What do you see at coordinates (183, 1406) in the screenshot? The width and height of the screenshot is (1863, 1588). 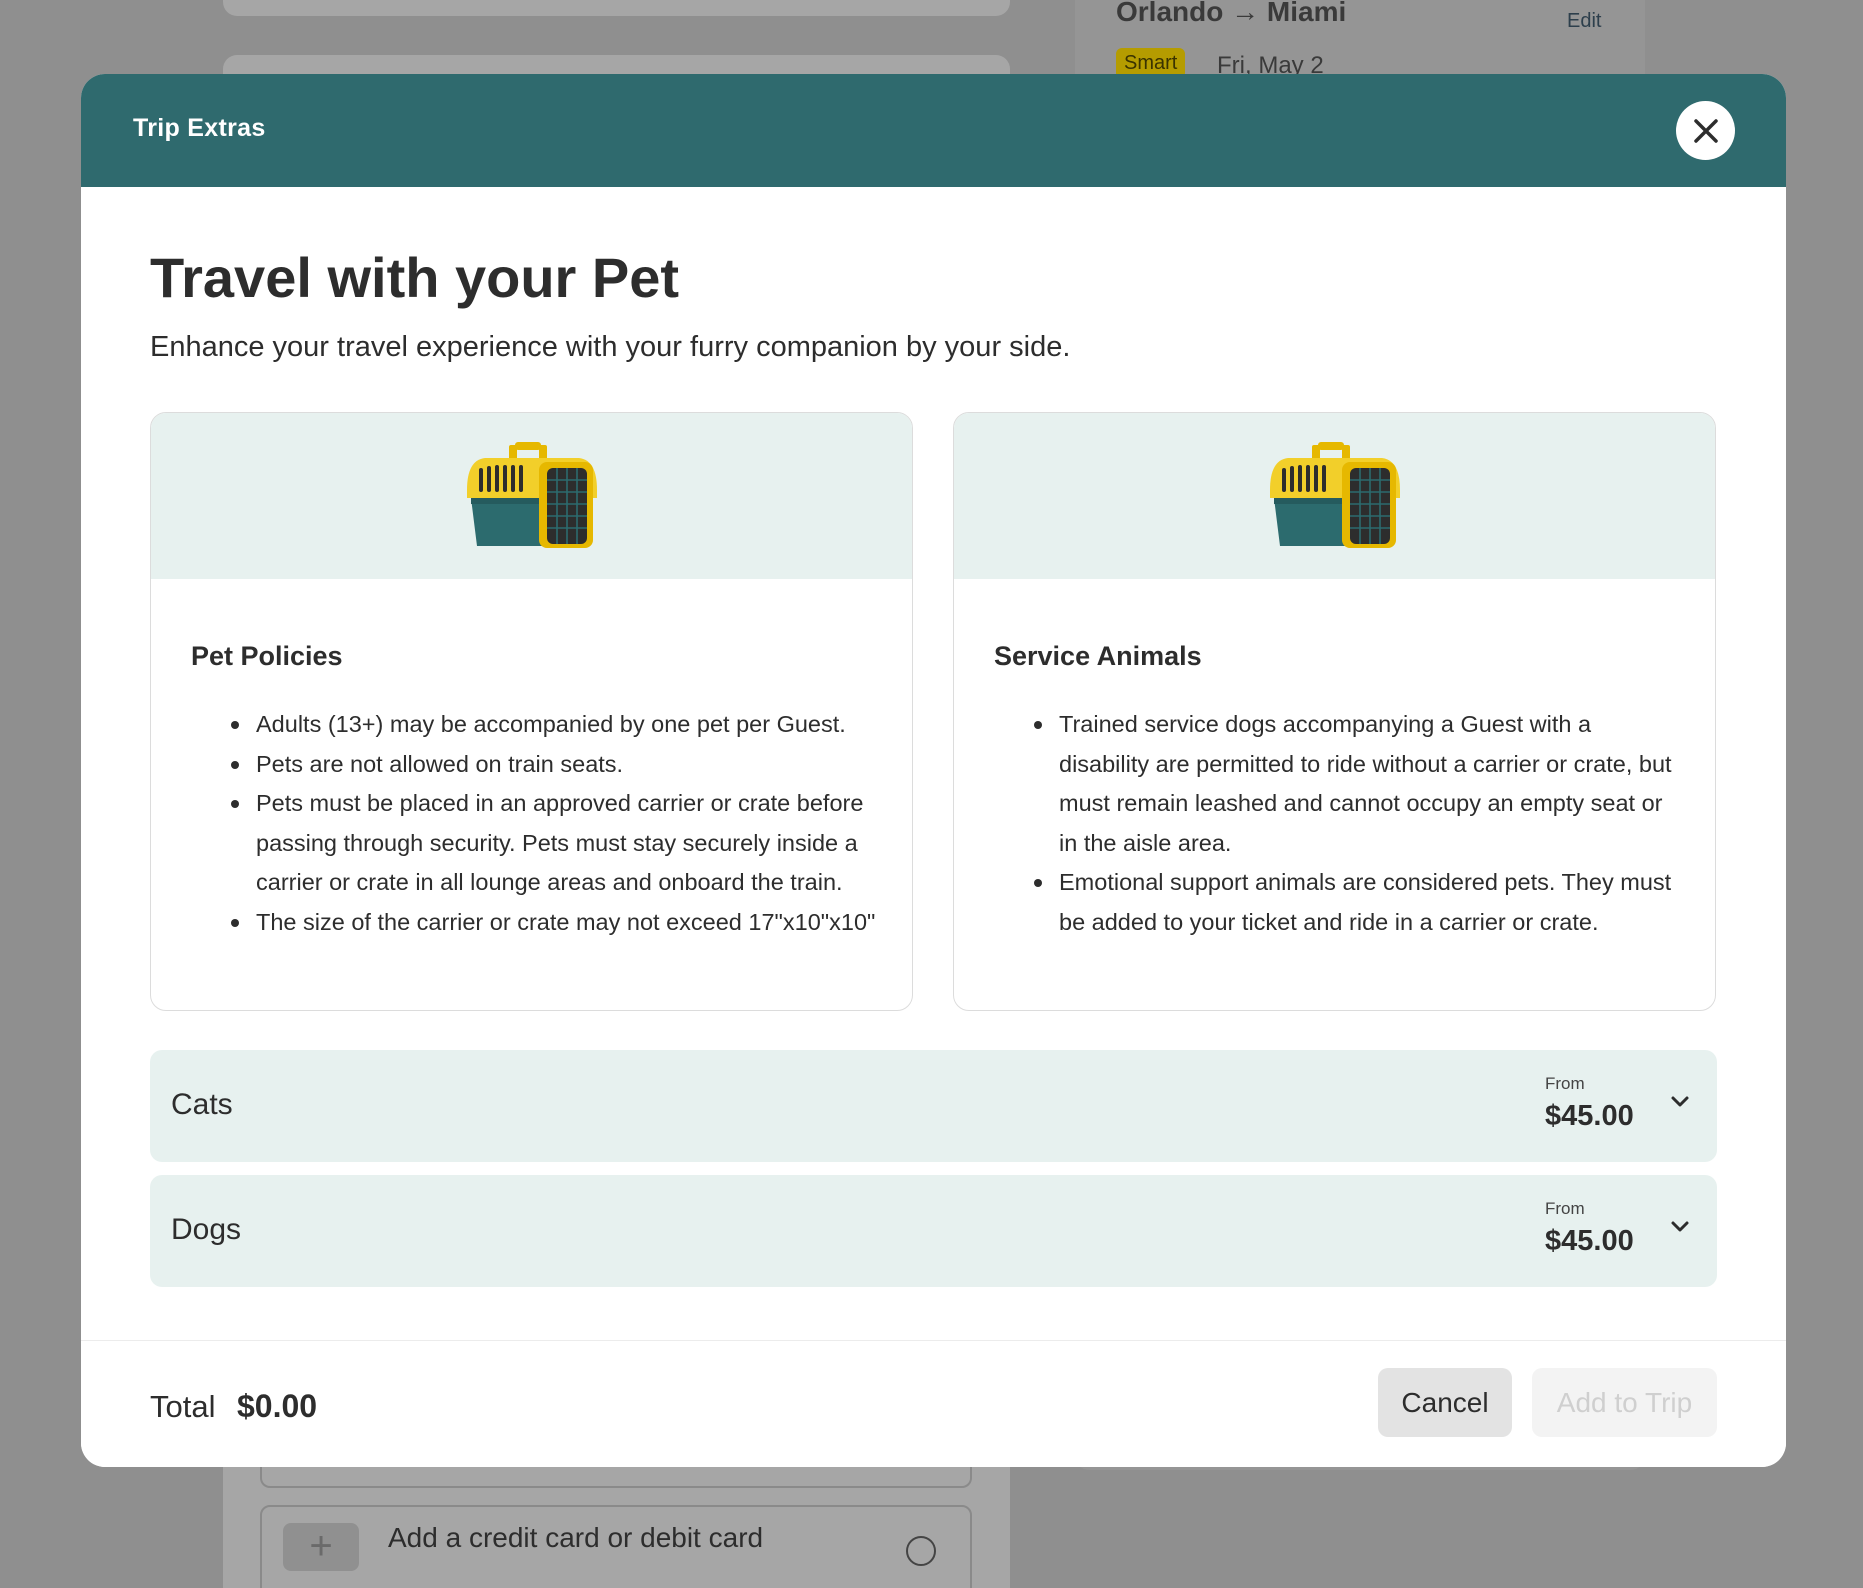 I see `total-label: Total` at bounding box center [183, 1406].